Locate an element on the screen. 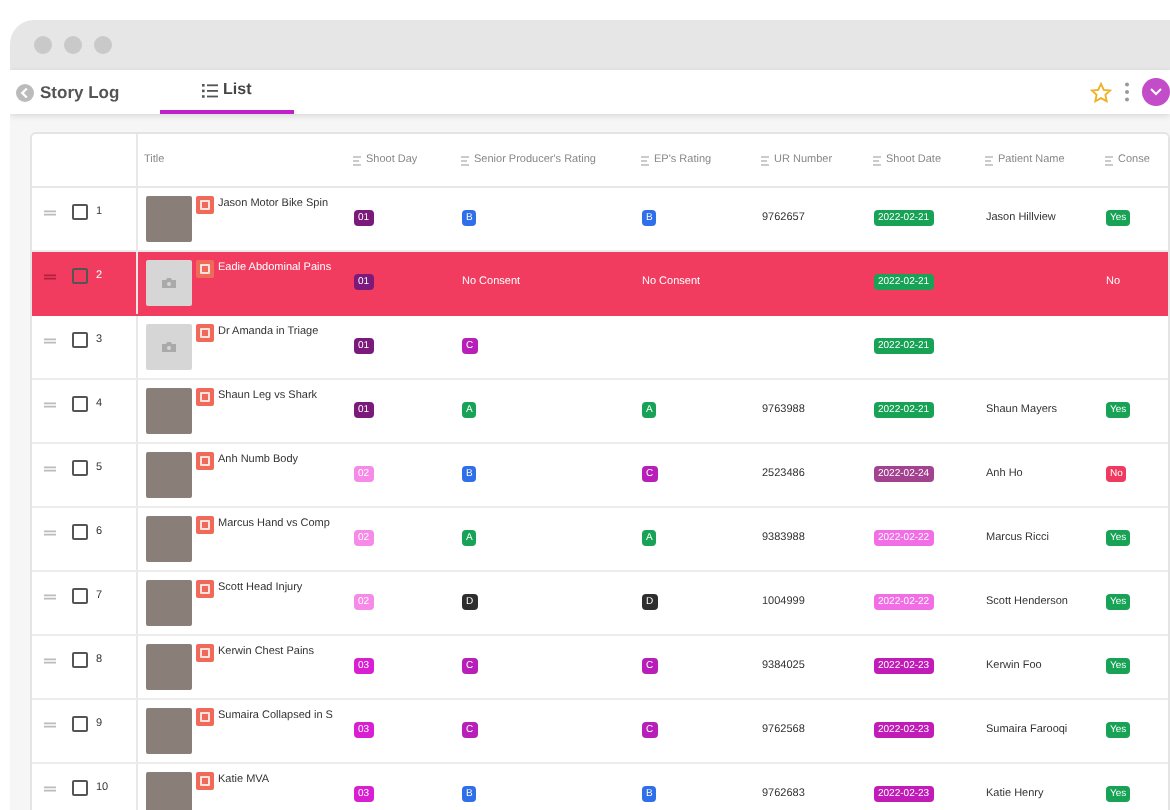 The image size is (1170, 810). account-menu-button is located at coordinates (1156, 92).